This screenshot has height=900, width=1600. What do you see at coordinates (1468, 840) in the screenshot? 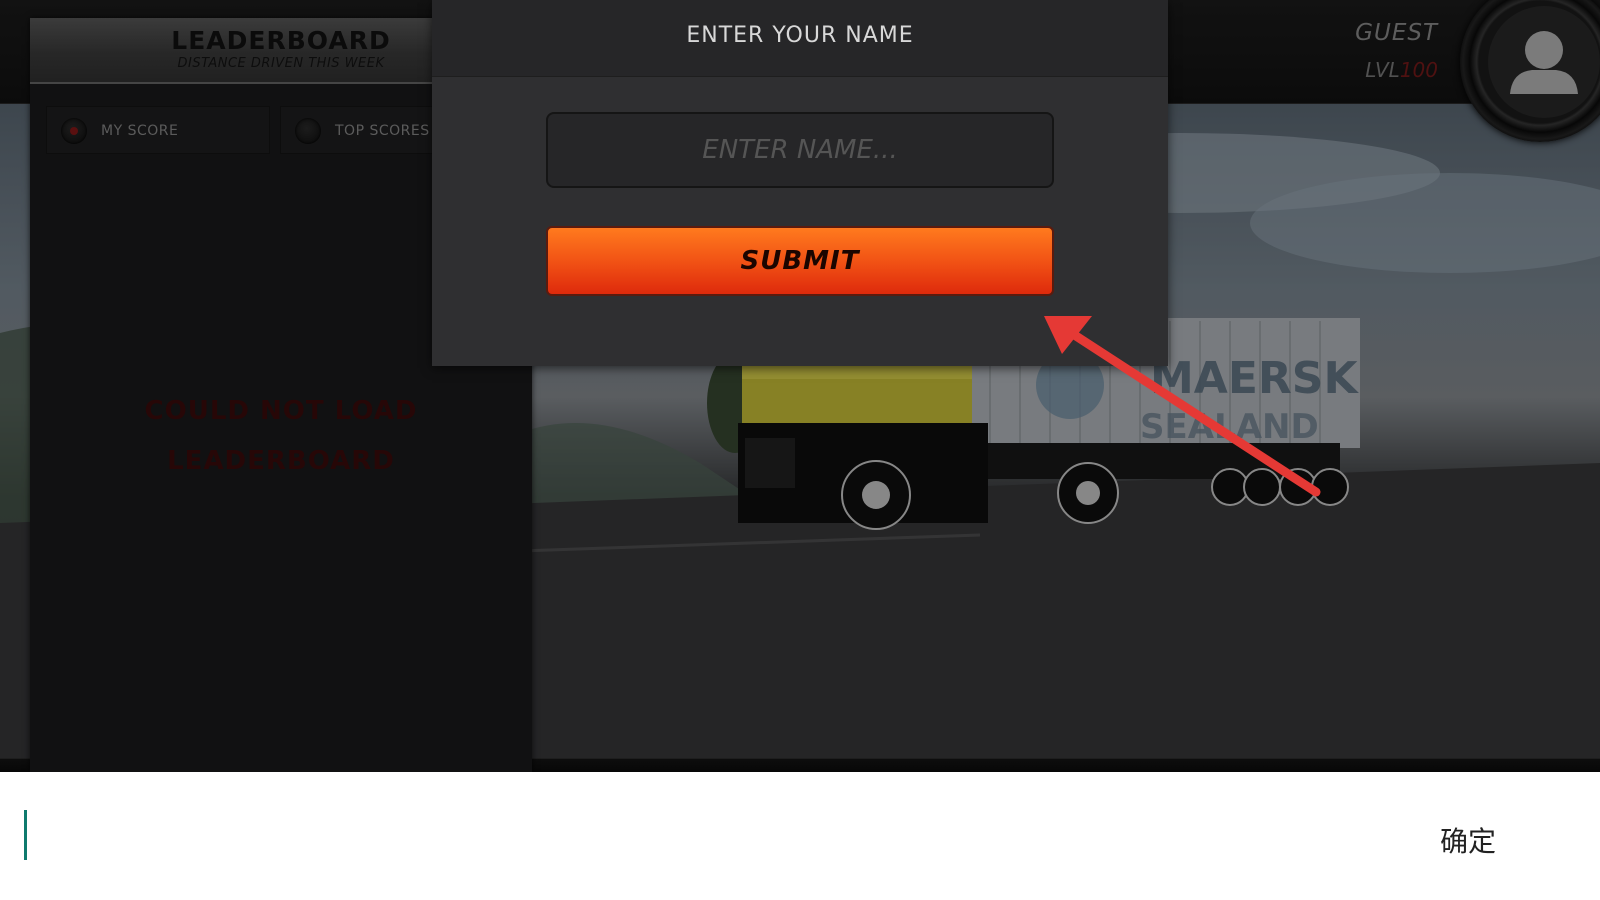
I see `ime-confirm-button: 确定` at bounding box center [1468, 840].